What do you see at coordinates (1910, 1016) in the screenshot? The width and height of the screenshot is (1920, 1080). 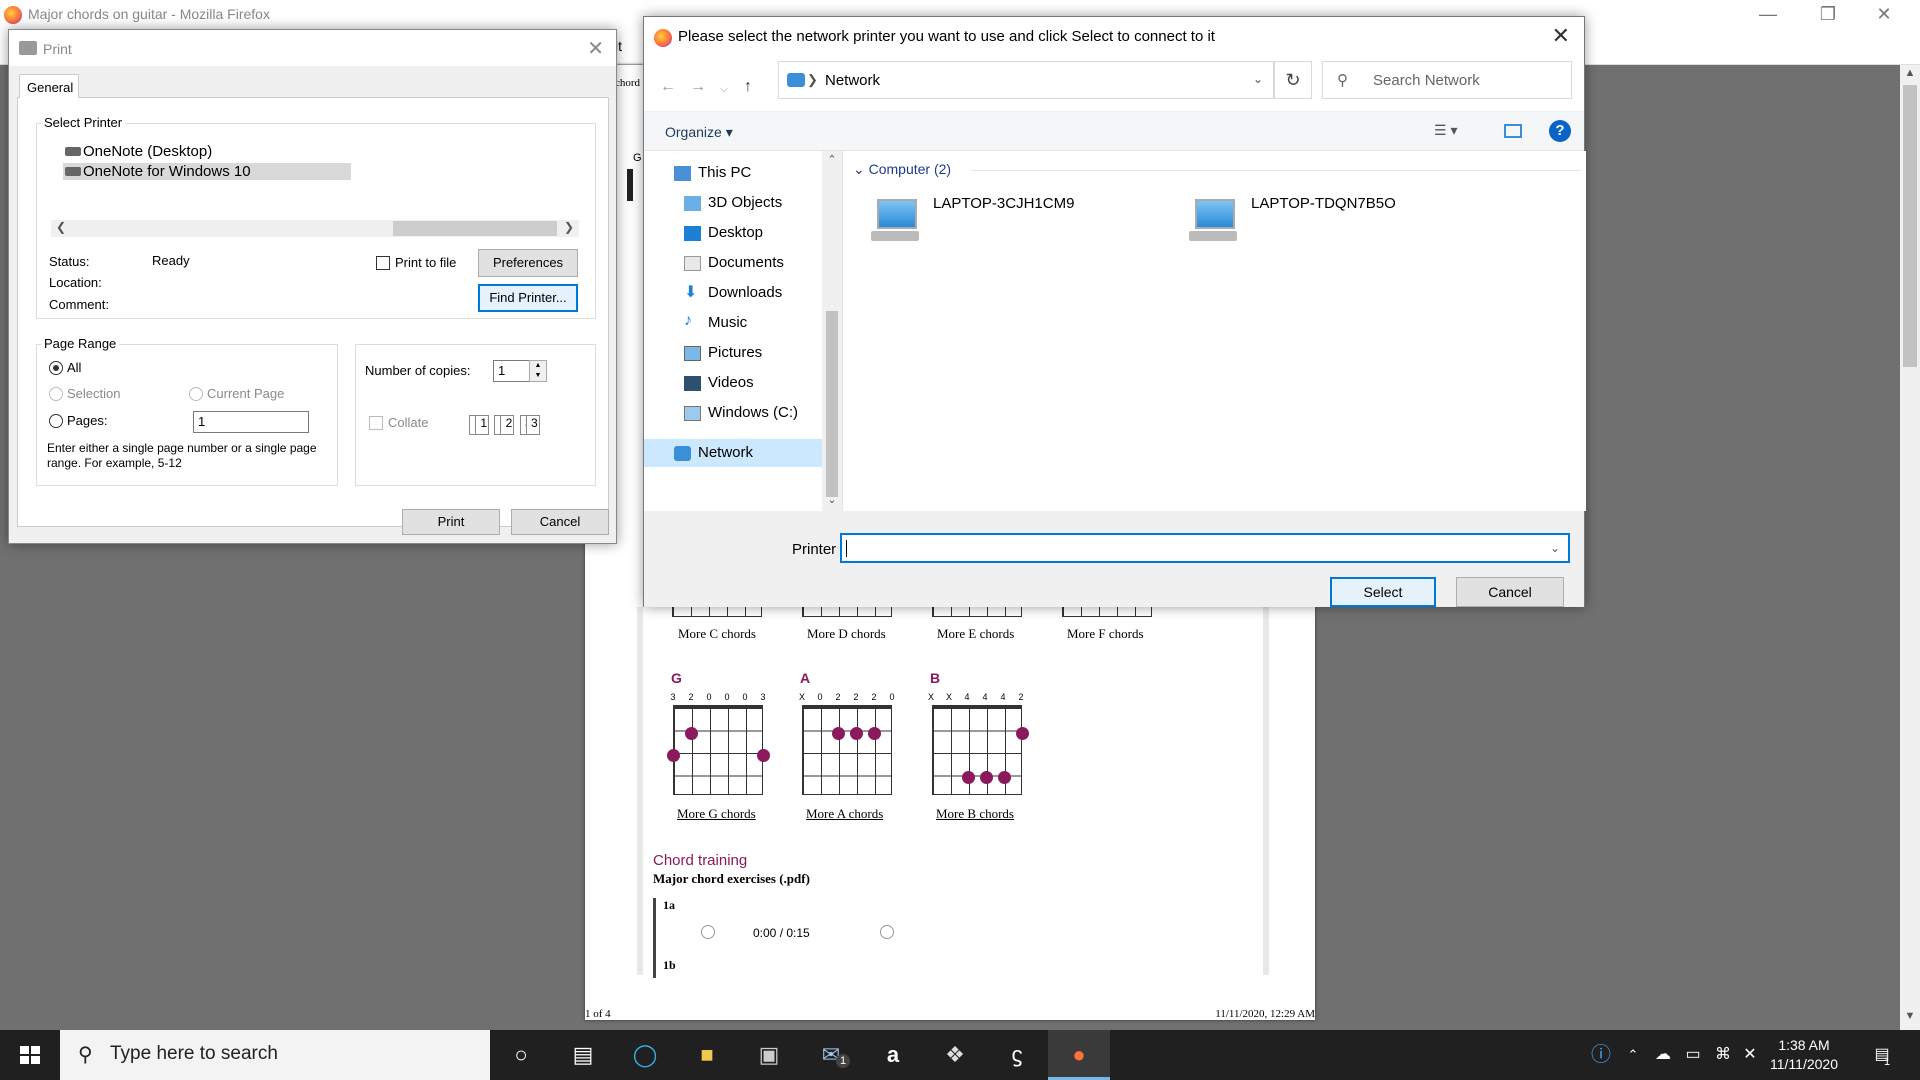 I see `scroll-down-icon: ▼` at bounding box center [1910, 1016].